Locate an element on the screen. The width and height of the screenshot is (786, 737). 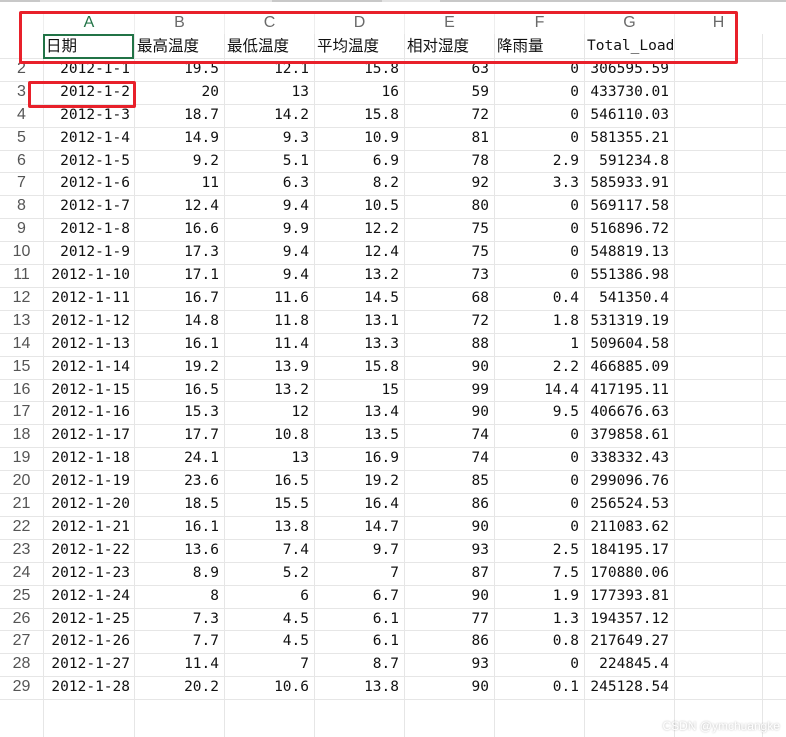
row-header: 20 is located at coordinates (21, 481).